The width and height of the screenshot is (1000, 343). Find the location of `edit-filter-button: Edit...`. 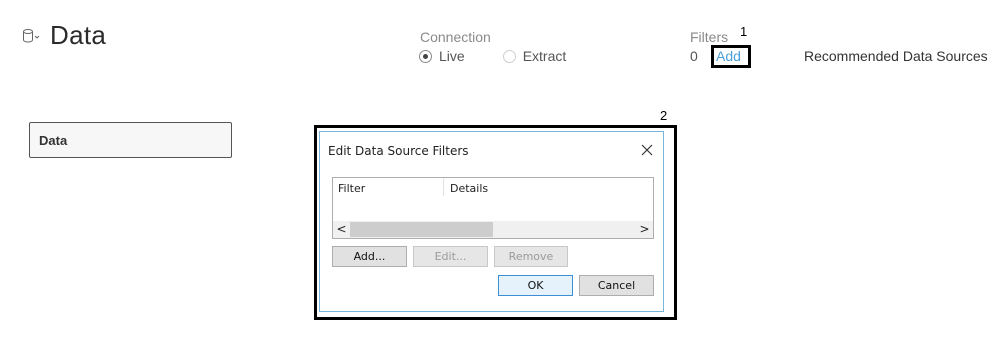

edit-filter-button: Edit... is located at coordinates (450, 256).